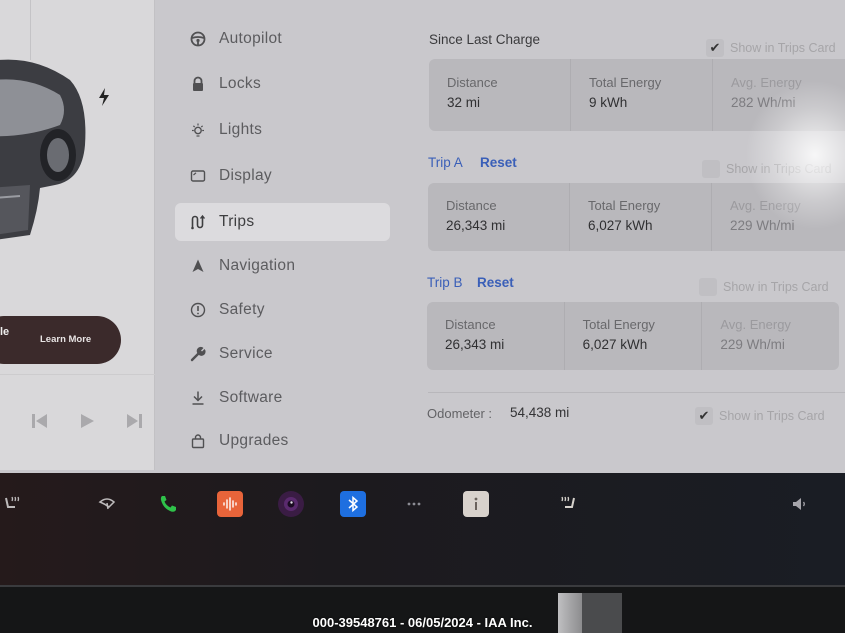 This screenshot has width=845, height=633. I want to click on stat-value: 9 kWh, so click(608, 102).